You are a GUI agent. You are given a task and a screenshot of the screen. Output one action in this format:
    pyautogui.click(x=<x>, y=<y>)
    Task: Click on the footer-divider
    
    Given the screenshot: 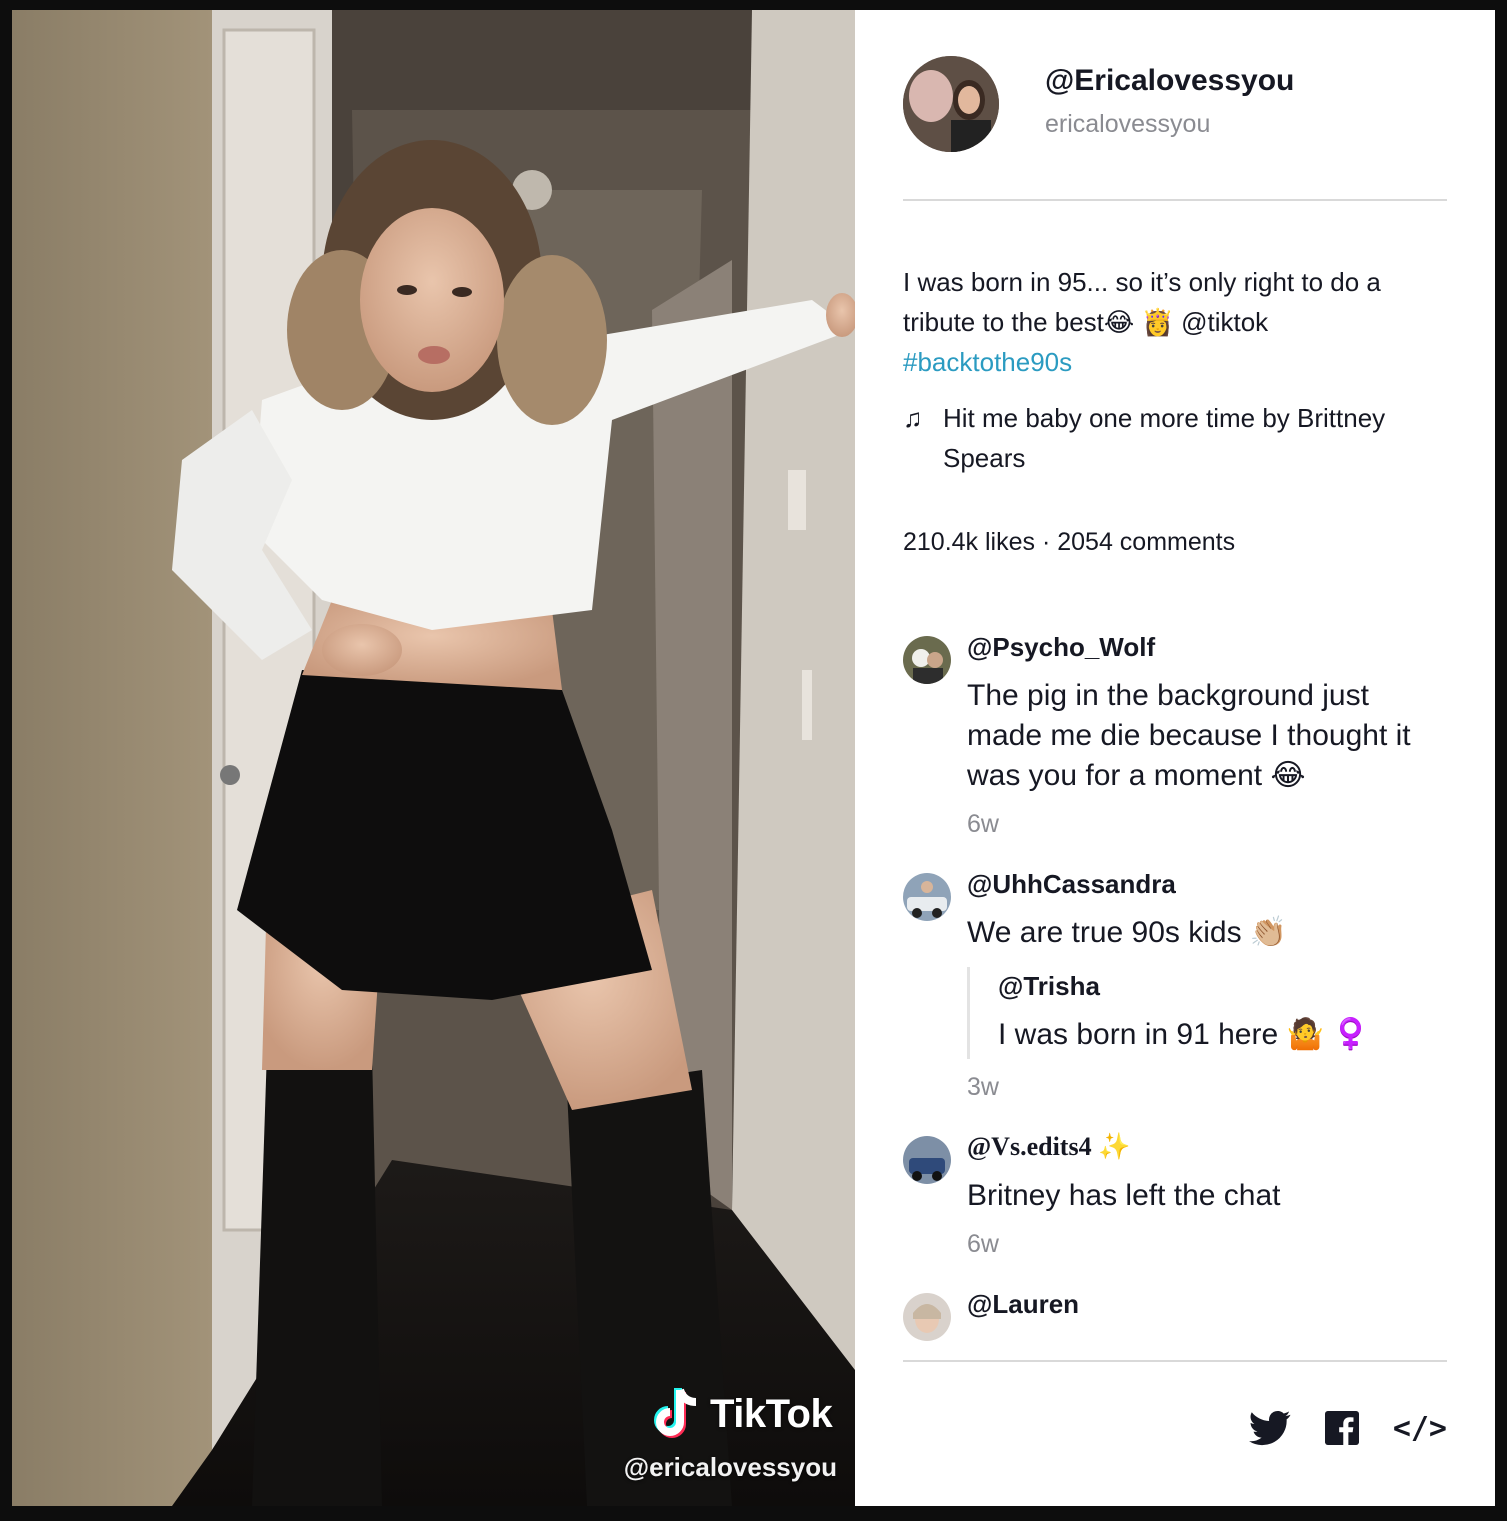 What is the action you would take?
    pyautogui.click(x=1175, y=1361)
    